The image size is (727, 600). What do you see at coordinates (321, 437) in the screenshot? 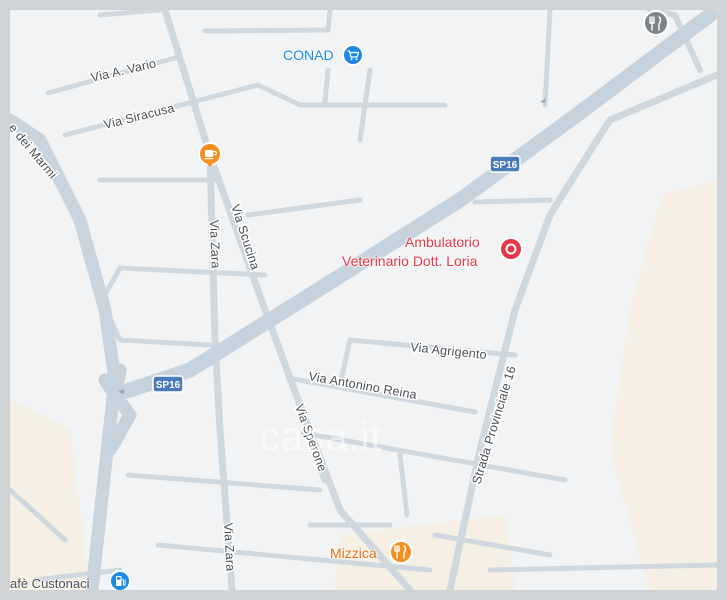
I see `casa-it-watermark: casa.it` at bounding box center [321, 437].